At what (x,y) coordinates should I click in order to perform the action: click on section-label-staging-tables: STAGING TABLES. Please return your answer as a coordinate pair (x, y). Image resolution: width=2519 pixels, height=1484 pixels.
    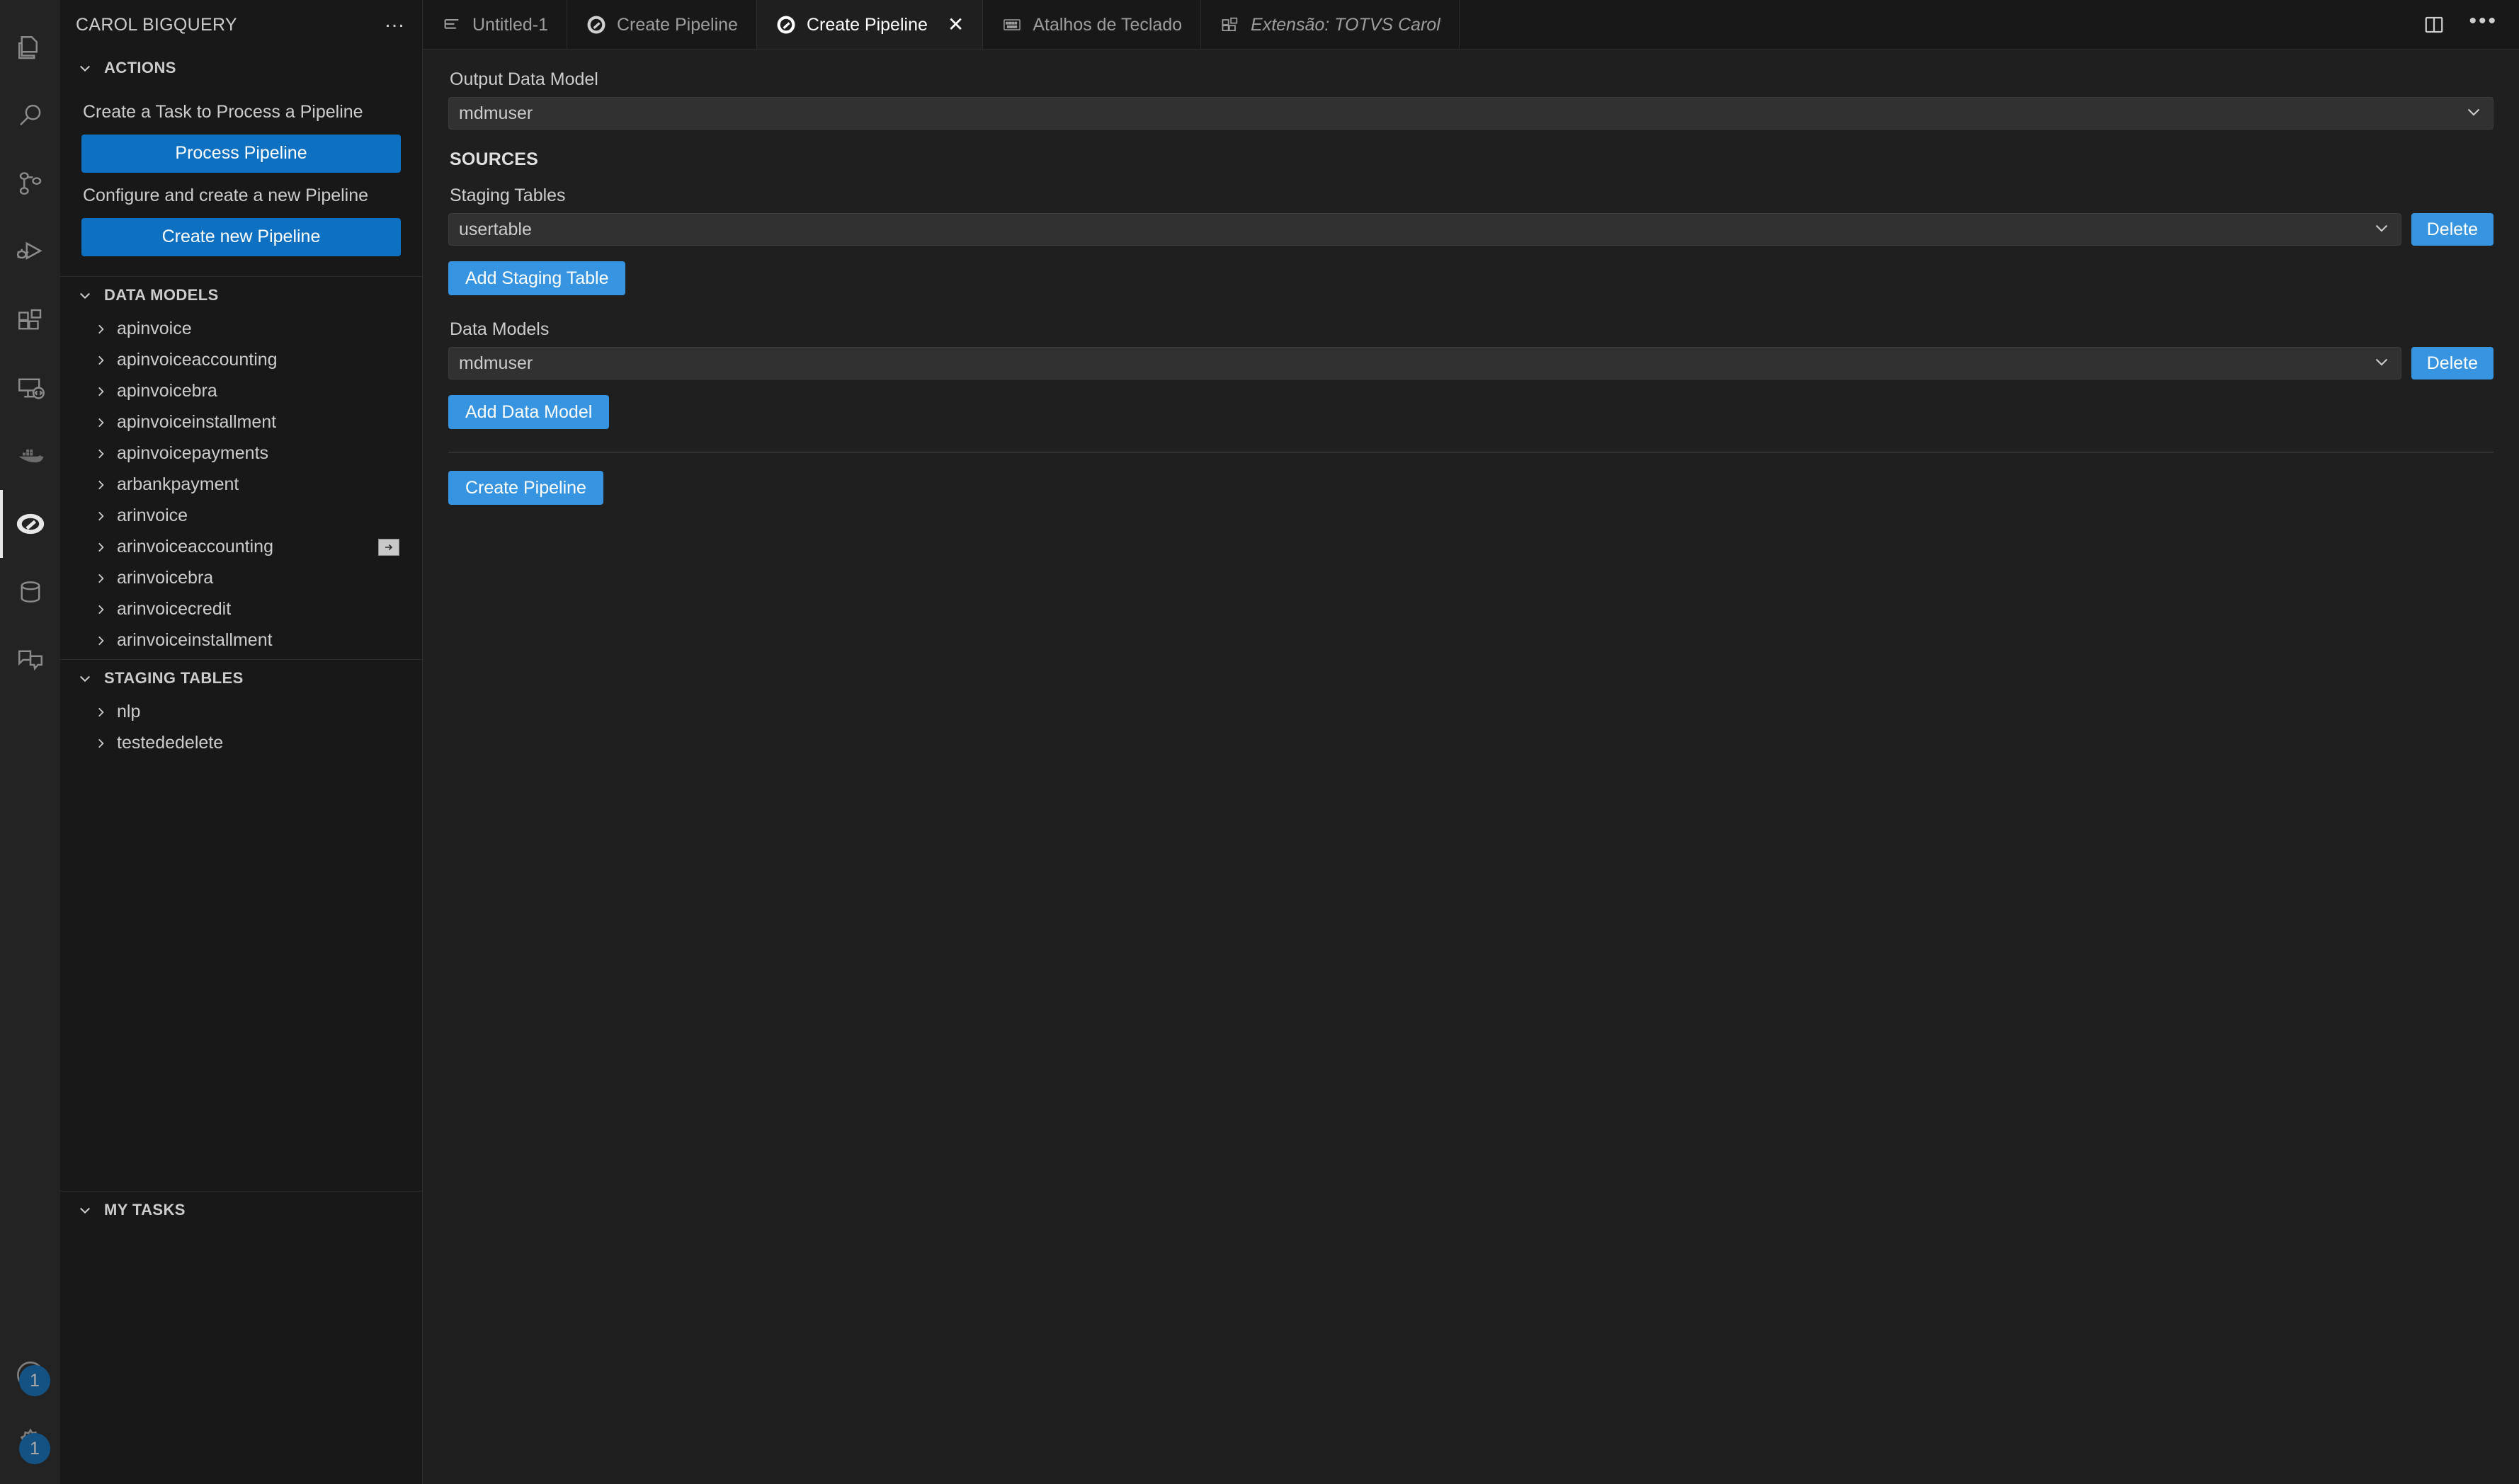
    Looking at the image, I should click on (174, 677).